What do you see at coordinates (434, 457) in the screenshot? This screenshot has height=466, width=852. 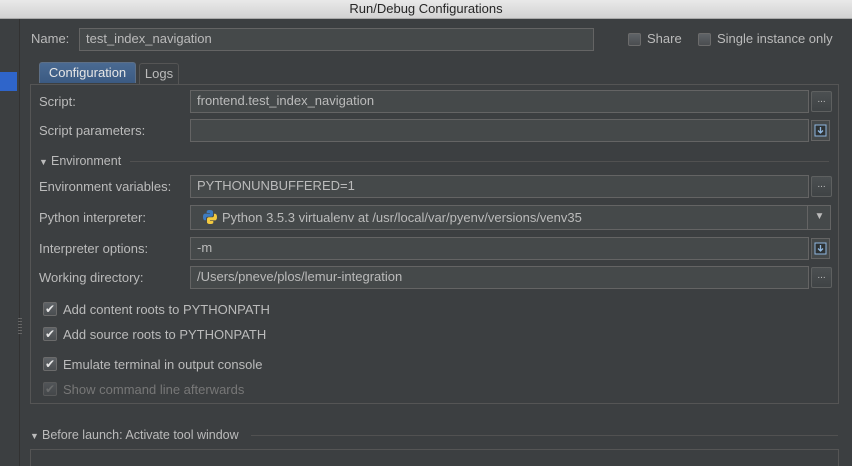 I see `before-launch-task-list` at bounding box center [434, 457].